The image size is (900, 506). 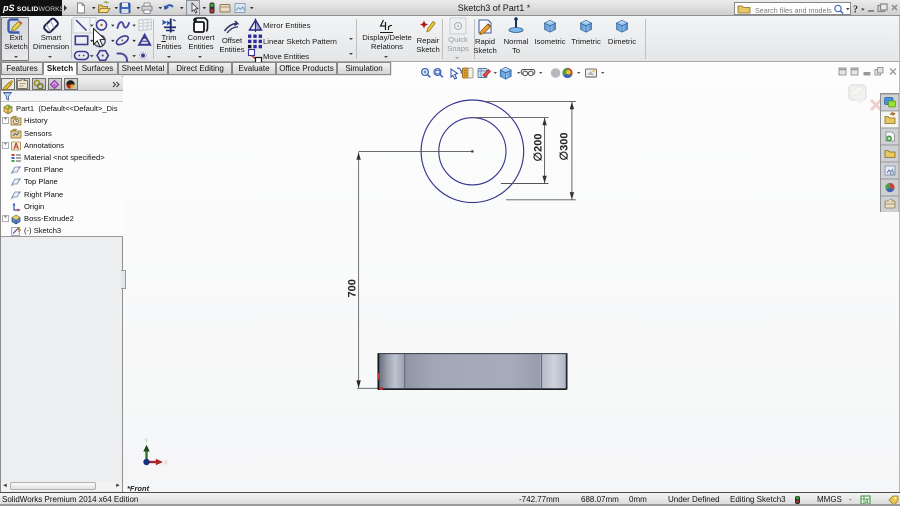 What do you see at coordinates (538, 148) in the screenshot?
I see `svg-text: ∅200` at bounding box center [538, 148].